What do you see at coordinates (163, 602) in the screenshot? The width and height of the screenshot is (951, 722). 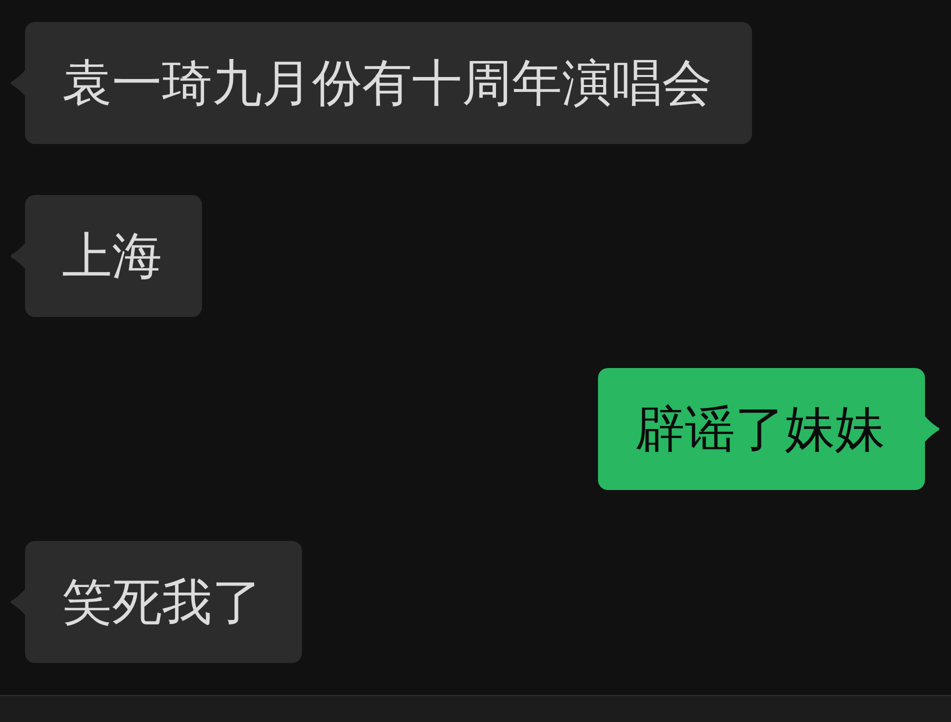 I see `message-bubble: 笑死我了` at bounding box center [163, 602].